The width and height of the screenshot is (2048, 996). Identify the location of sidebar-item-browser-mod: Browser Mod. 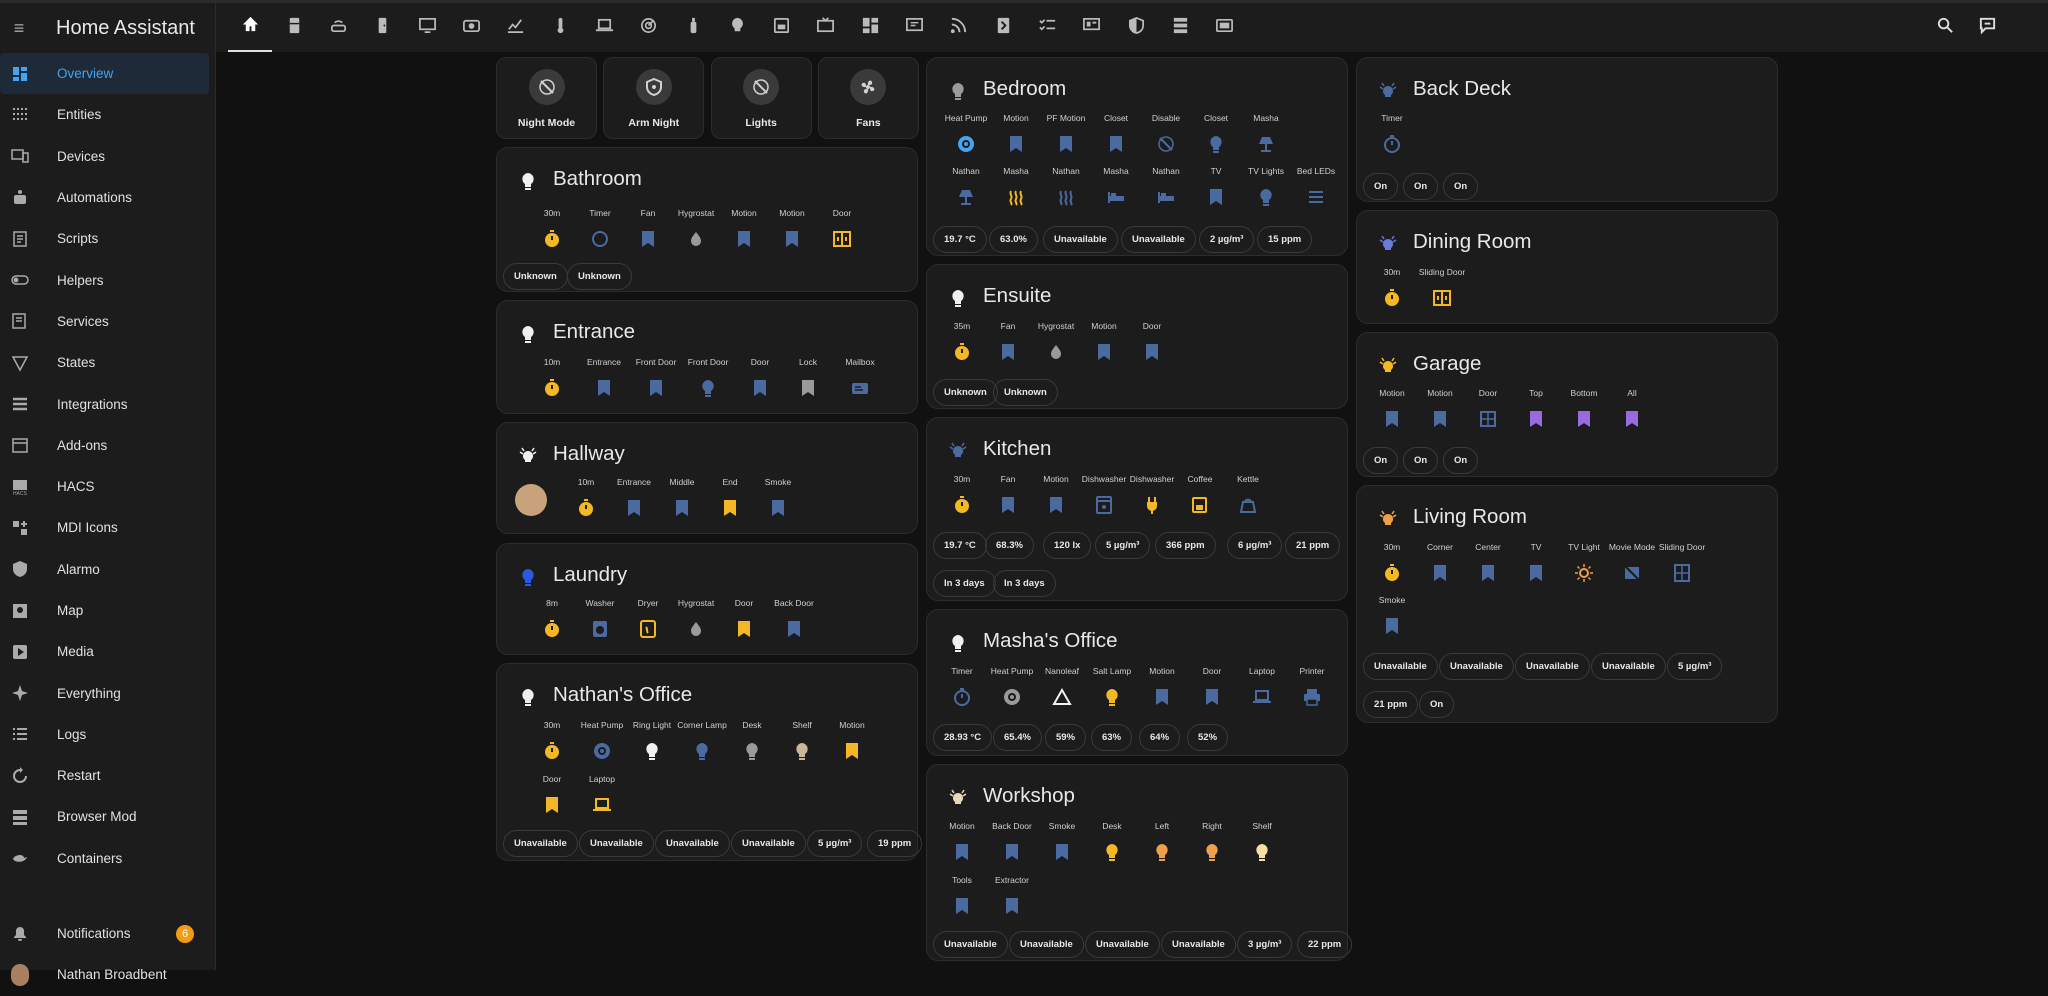
(107, 816).